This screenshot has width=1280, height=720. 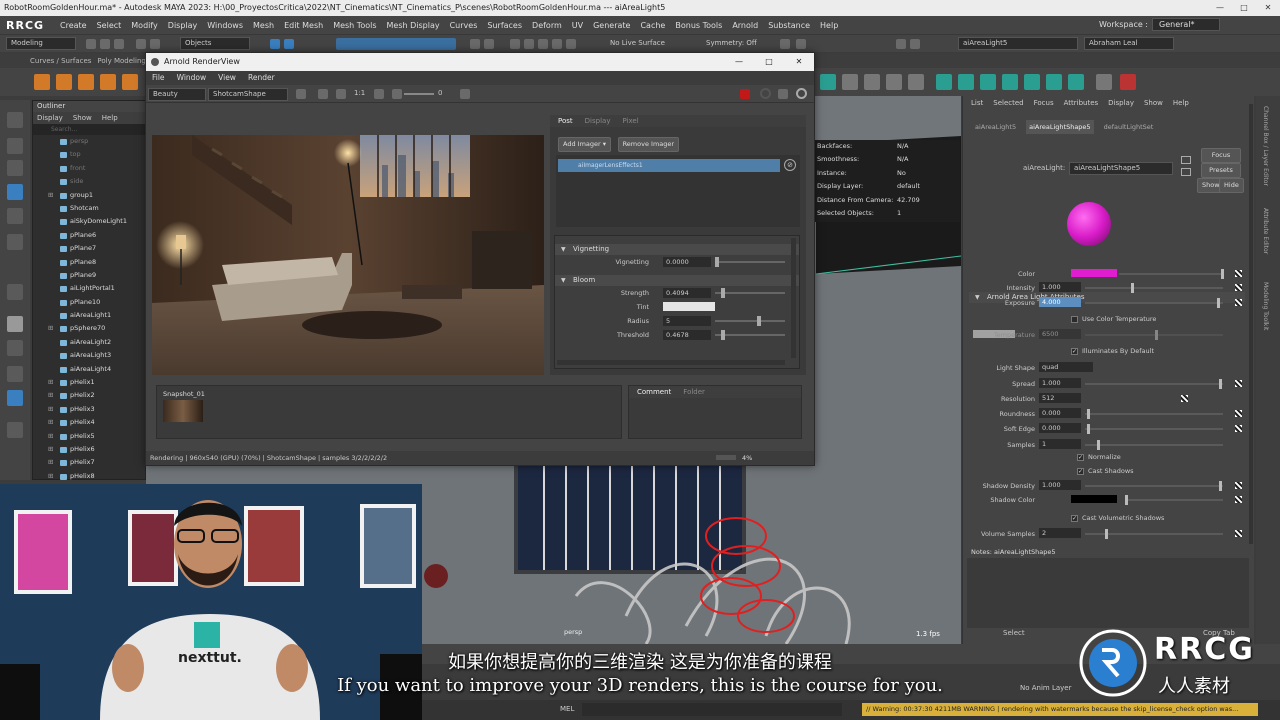 What do you see at coordinates (571, 44) in the screenshot?
I see `input-icon` at bounding box center [571, 44].